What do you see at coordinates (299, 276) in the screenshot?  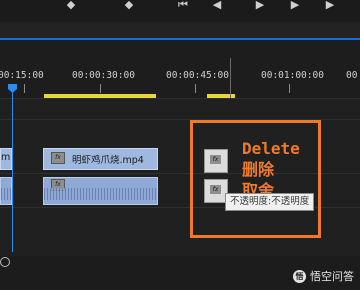 I see `wukong-logo-icon: 悟` at bounding box center [299, 276].